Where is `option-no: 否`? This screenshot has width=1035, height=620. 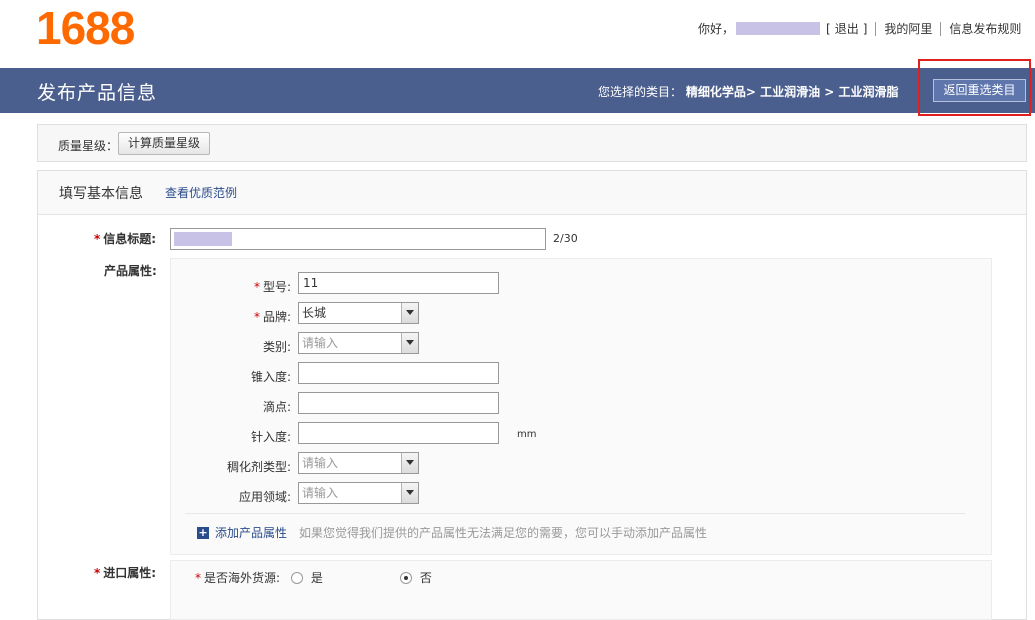
option-no: 否 is located at coordinates (416, 577).